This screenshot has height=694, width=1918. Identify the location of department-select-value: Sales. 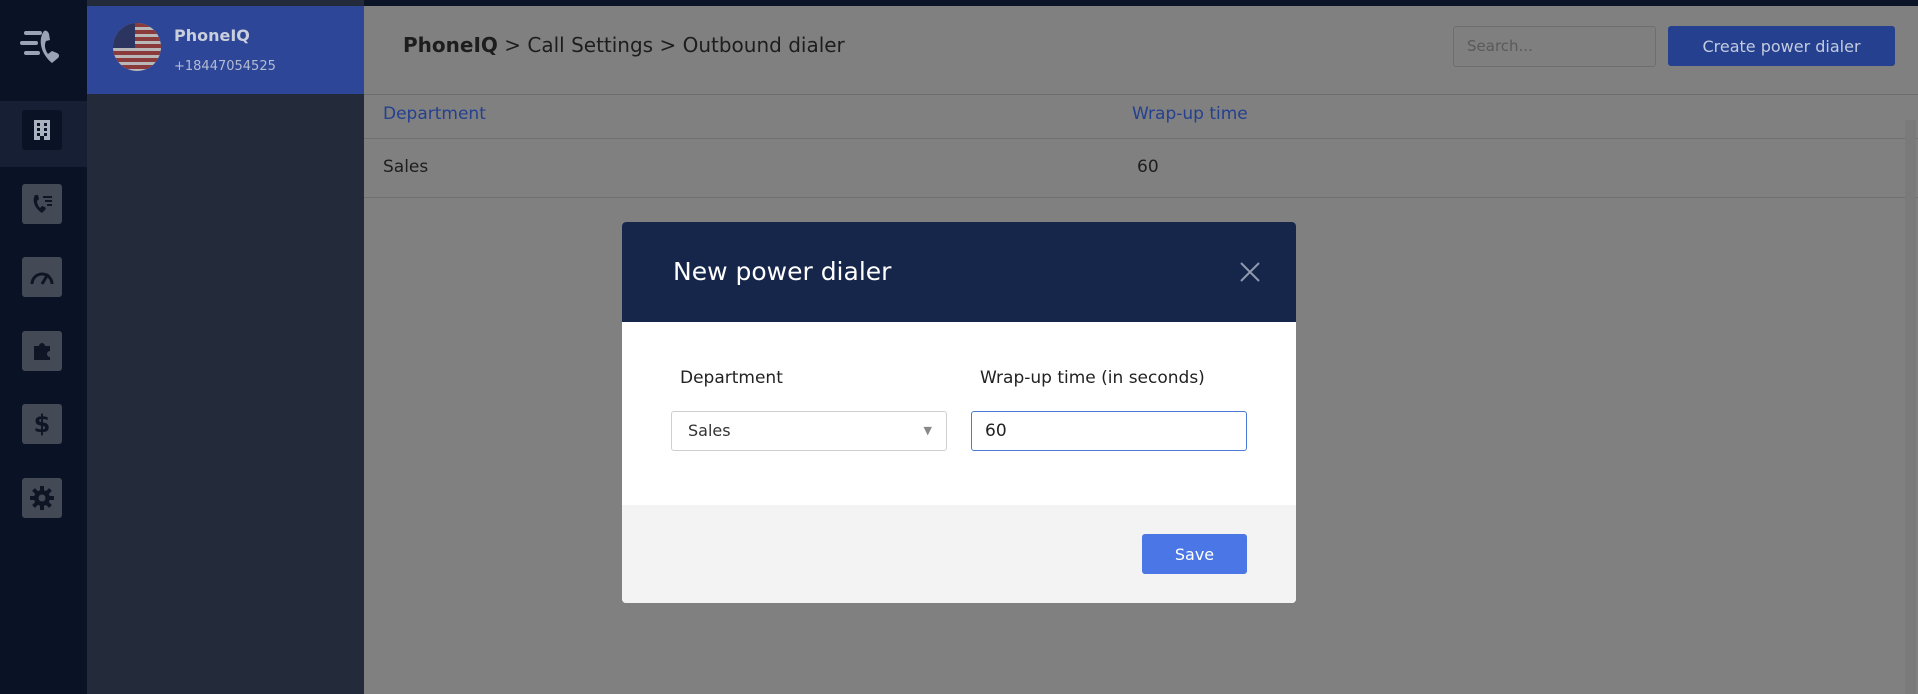
(709, 430).